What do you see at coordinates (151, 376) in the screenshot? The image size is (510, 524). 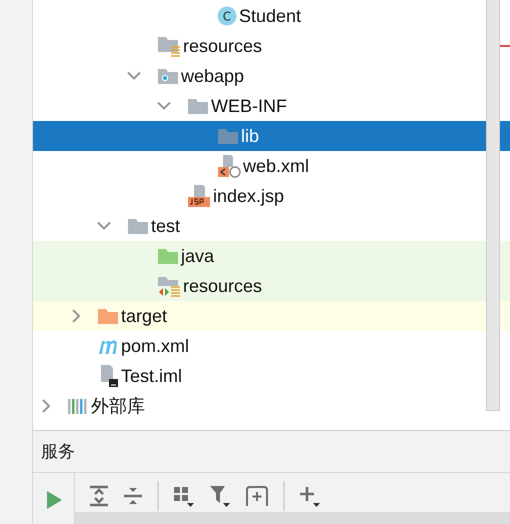 I see `tree-item-label: Test.iml` at bounding box center [151, 376].